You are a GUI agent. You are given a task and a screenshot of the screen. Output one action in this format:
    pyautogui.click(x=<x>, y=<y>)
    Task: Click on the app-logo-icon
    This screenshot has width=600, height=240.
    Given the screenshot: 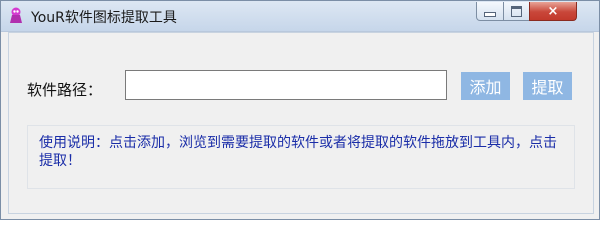 What is the action you would take?
    pyautogui.click(x=16, y=15)
    